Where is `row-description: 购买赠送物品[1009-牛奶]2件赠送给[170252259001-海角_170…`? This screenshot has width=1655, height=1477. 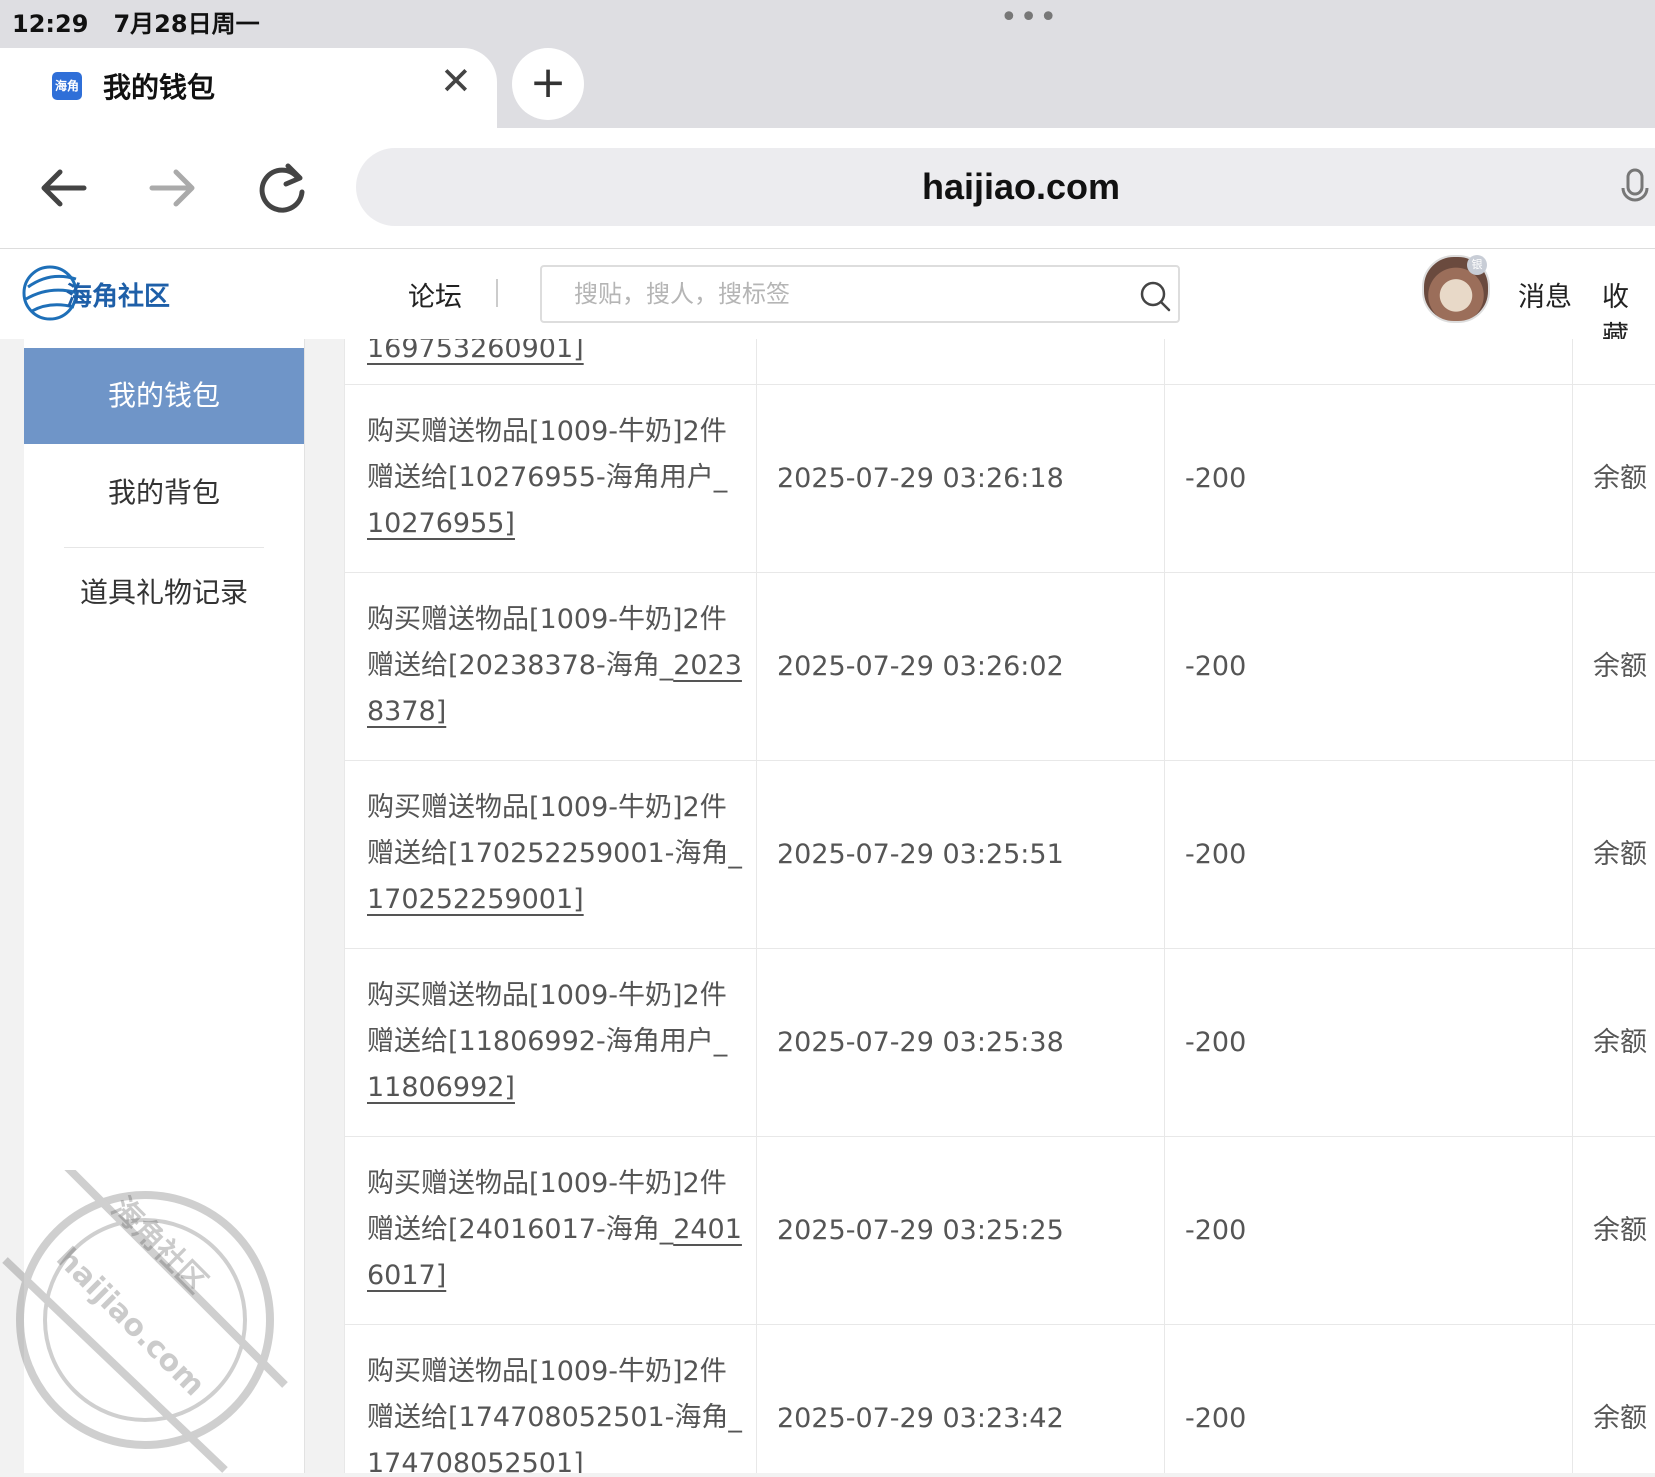
row-description: 购买赠送物品[1009-牛奶]2件赠送给[170252259001-海角_170… is located at coordinates (554, 853).